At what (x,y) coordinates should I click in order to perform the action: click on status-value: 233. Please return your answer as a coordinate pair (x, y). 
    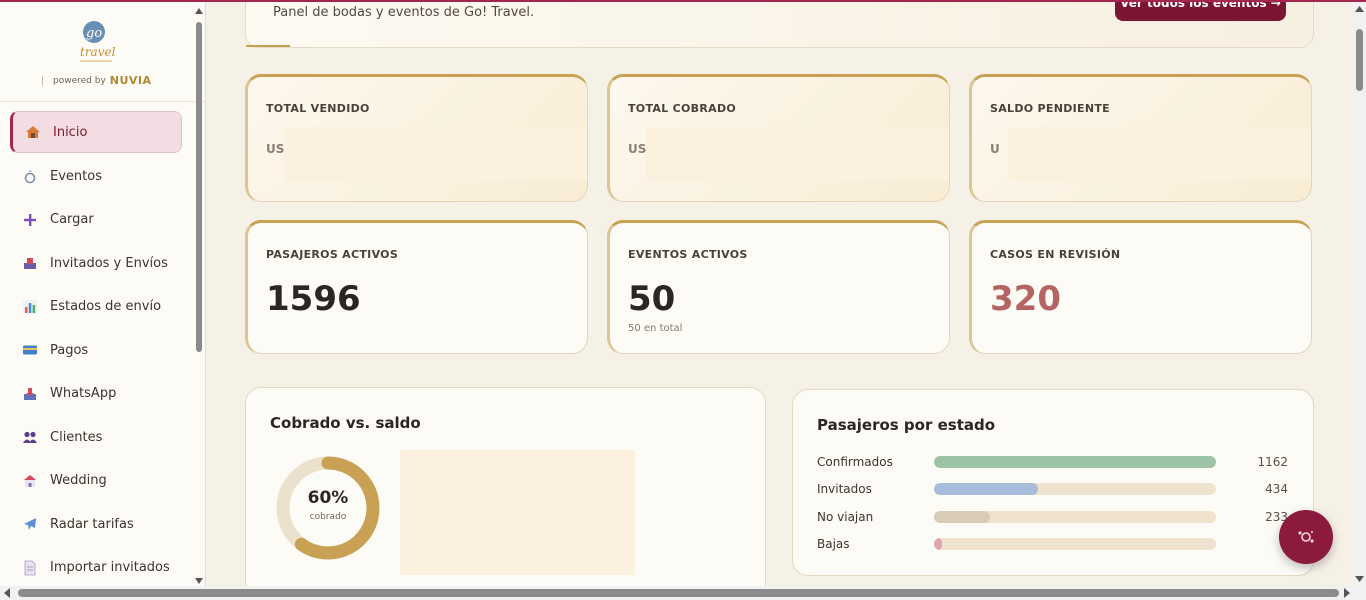
    Looking at the image, I should click on (1276, 517).